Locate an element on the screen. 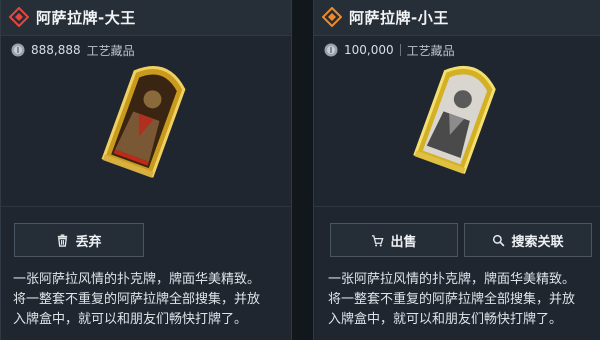  item-header: 阿萨拉牌-小王 is located at coordinates (457, 18).